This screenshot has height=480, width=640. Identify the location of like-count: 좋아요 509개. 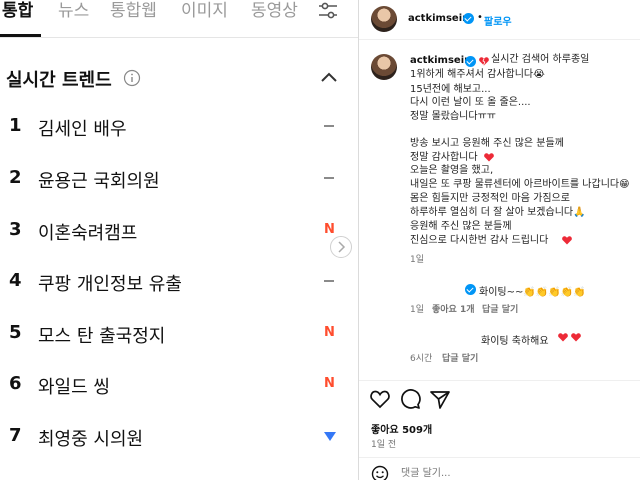
(401, 428).